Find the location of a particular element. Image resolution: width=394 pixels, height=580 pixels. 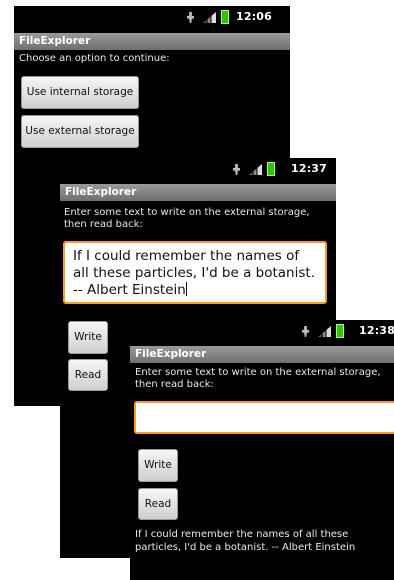

use-external-storage-button: Use external storage is located at coordinates (80, 131).